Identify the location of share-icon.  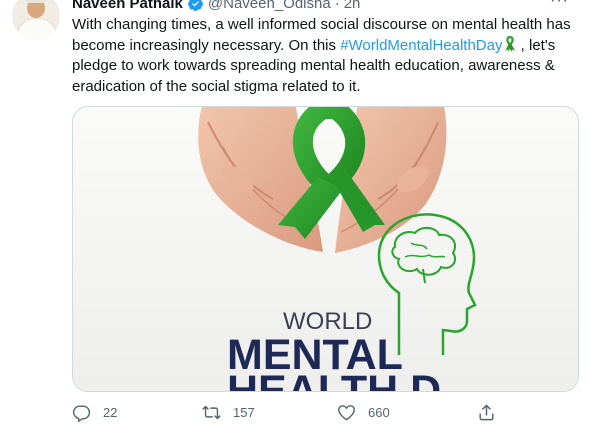
(486, 412).